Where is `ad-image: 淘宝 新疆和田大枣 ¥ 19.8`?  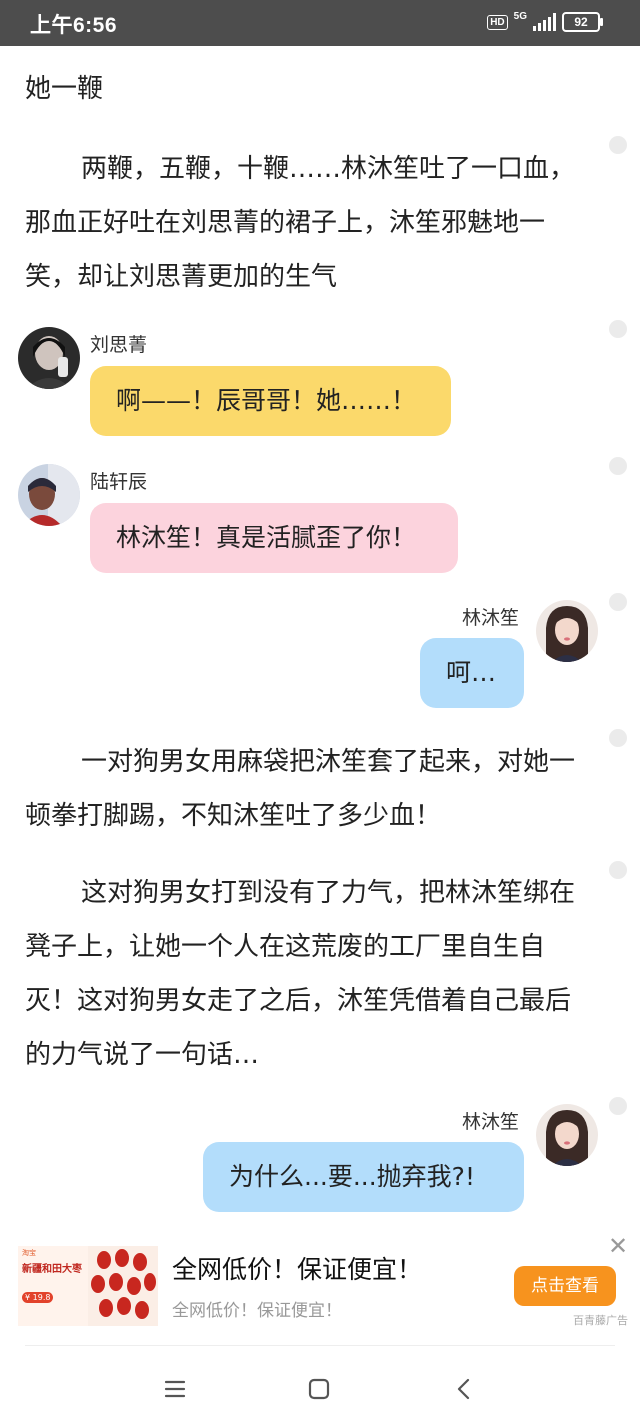
ad-image: 淘宝 新疆和田大枣 ¥ 19.8 is located at coordinates (88, 1286).